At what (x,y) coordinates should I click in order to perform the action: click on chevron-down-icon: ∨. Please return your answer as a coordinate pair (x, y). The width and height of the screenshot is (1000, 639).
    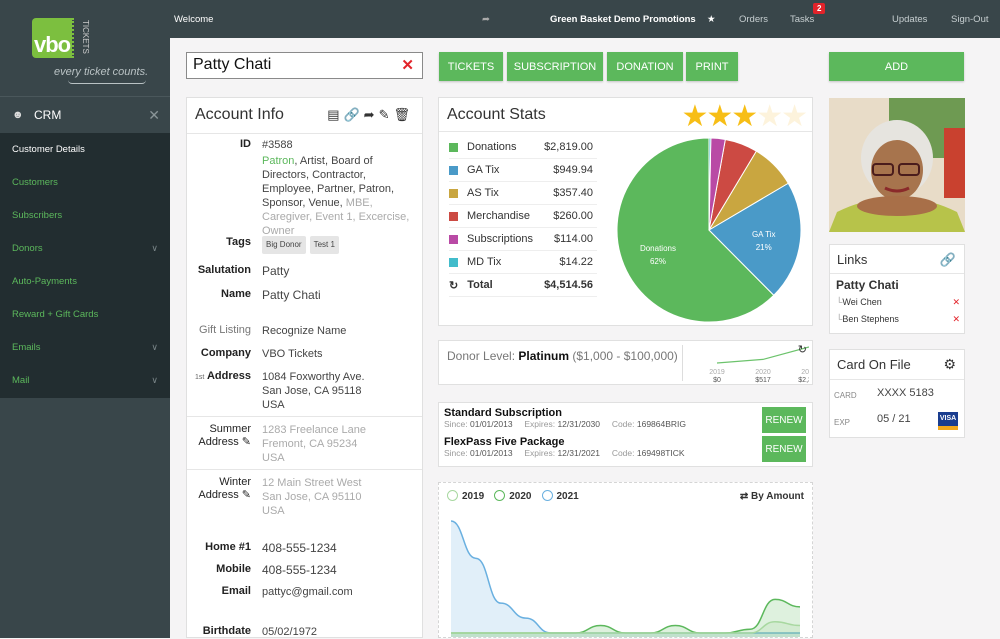
    Looking at the image, I should click on (154, 248).